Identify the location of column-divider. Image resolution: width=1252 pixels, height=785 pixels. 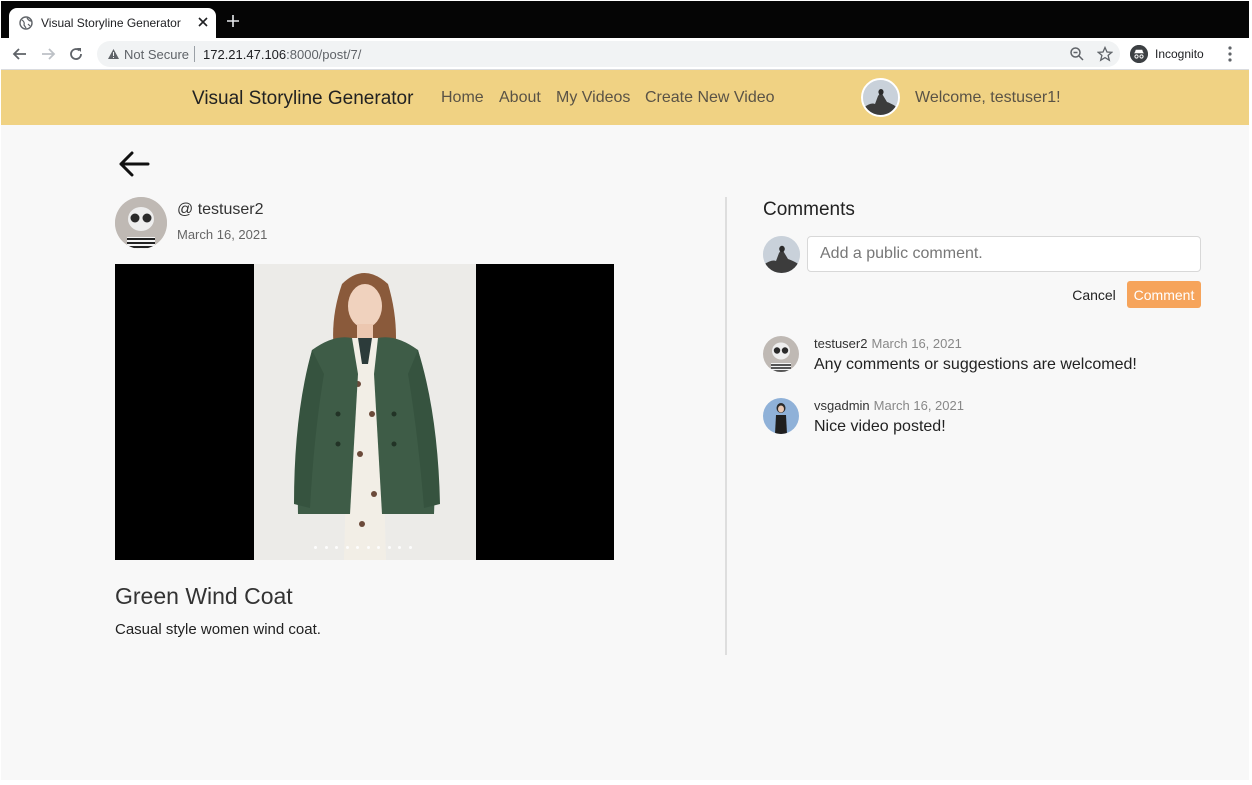
(726, 426).